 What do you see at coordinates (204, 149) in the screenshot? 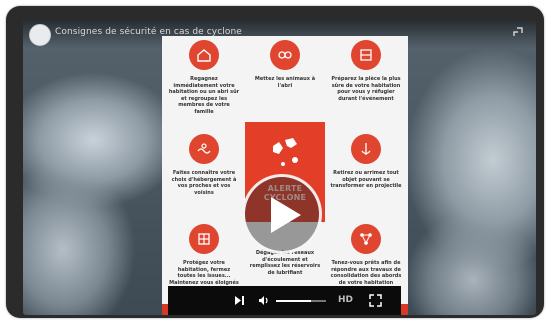
I see `sea-icon` at bounding box center [204, 149].